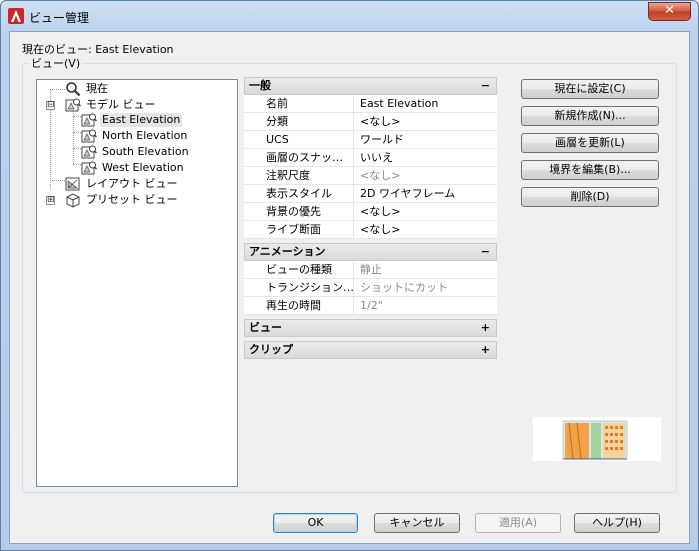  I want to click on section-view-header: ビュー +, so click(370, 328).